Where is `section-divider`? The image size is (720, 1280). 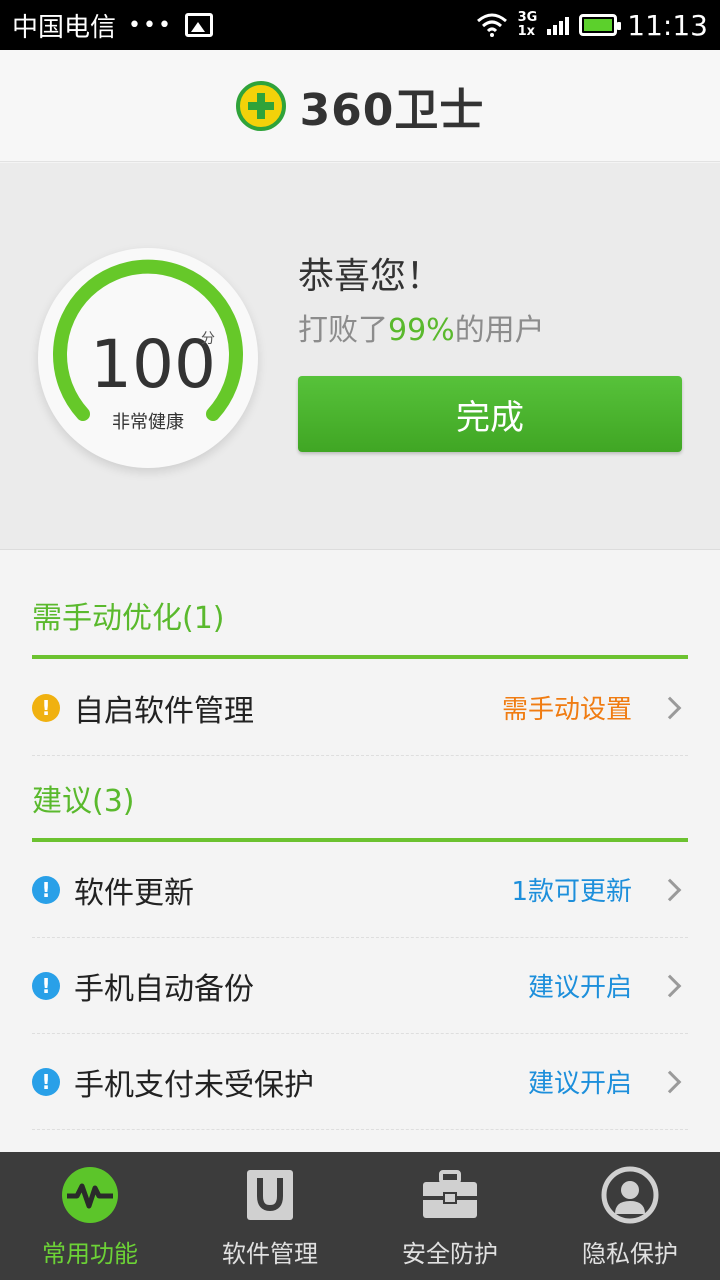
section-divider is located at coordinates (360, 657).